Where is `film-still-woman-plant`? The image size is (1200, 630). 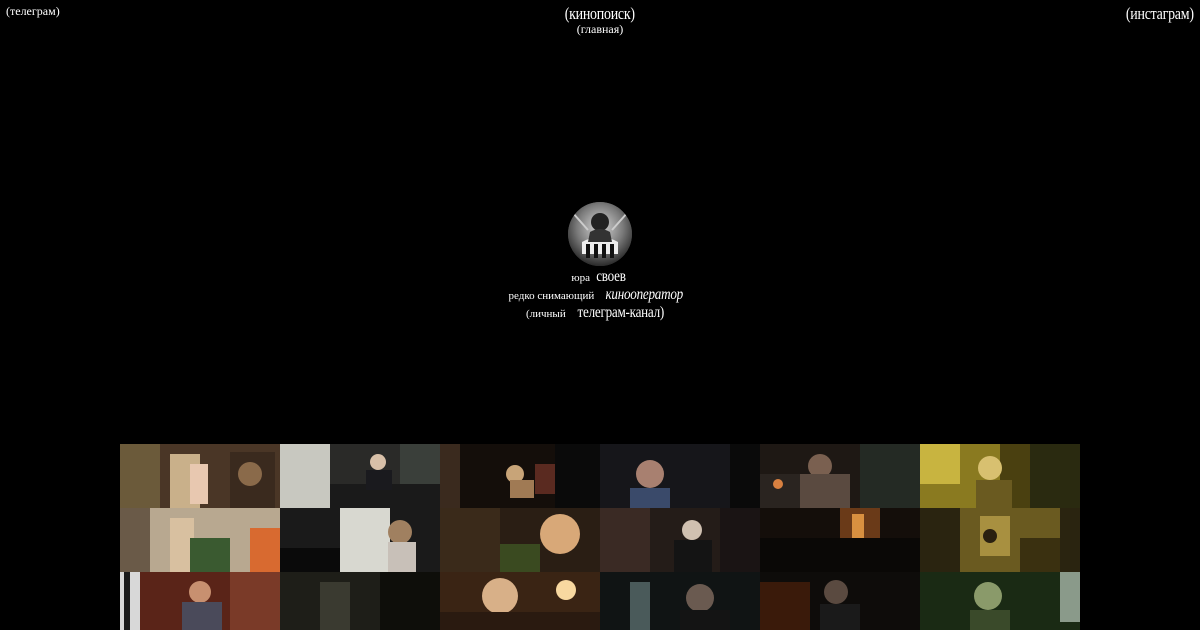
film-still-woman-plant is located at coordinates (520, 540).